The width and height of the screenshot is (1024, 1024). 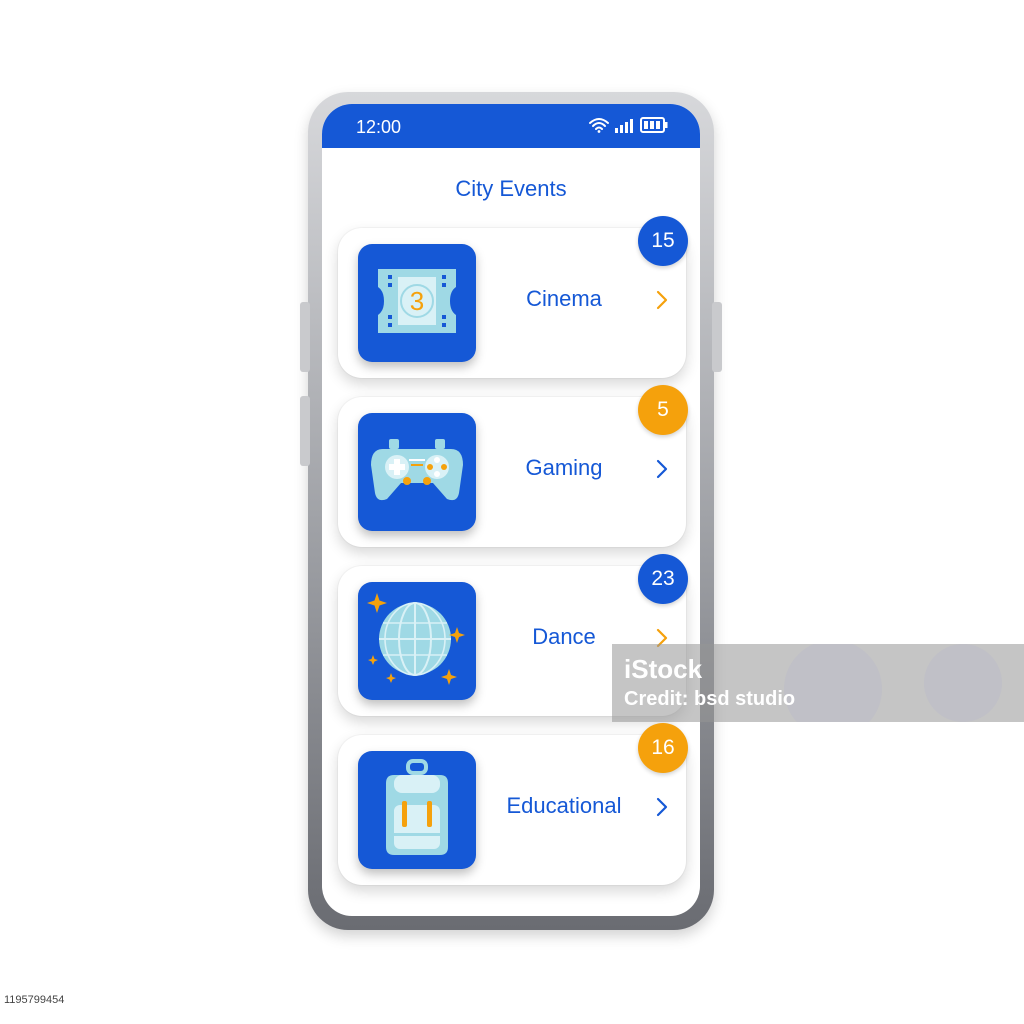 What do you see at coordinates (663, 669) in the screenshot?
I see `watermark-brand: iStock` at bounding box center [663, 669].